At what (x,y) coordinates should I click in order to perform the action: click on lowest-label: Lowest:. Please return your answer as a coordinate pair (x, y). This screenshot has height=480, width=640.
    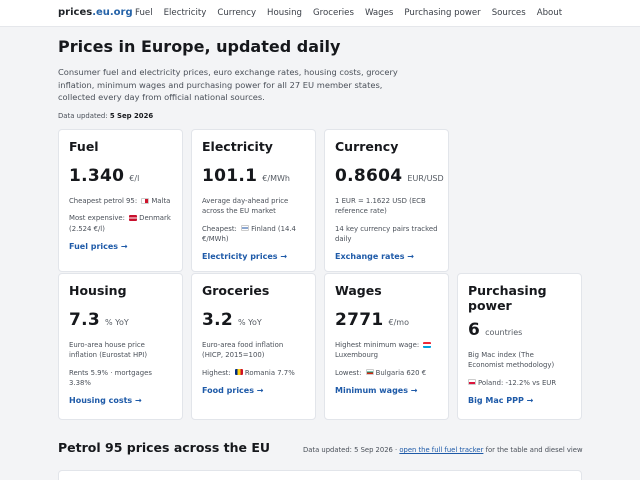
    Looking at the image, I should click on (348, 372).